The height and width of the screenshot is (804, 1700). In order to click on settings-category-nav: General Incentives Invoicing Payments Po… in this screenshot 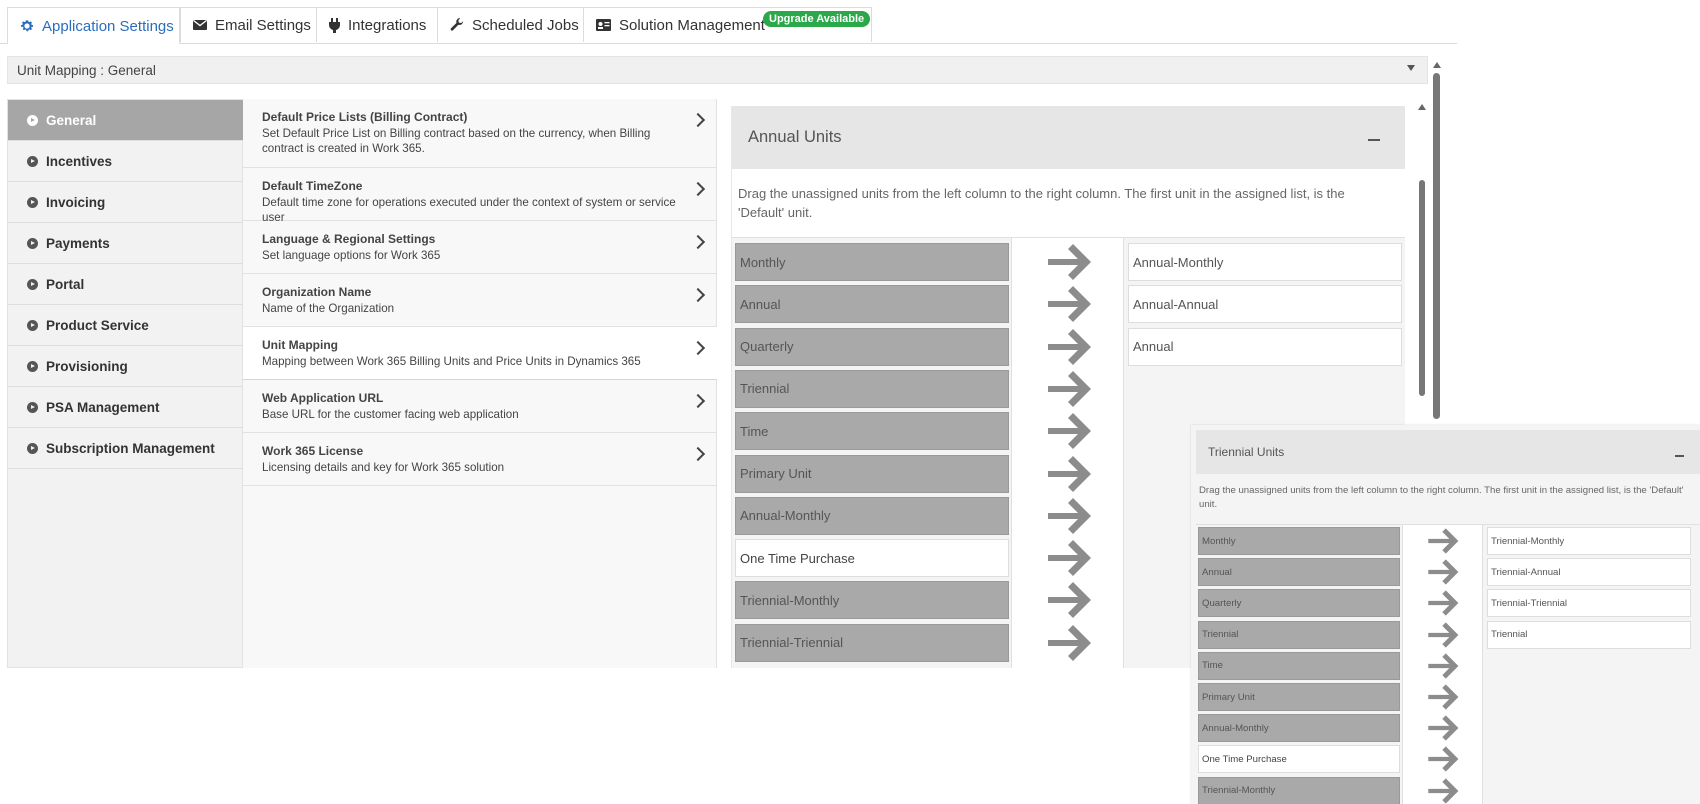, I will do `click(125, 383)`.